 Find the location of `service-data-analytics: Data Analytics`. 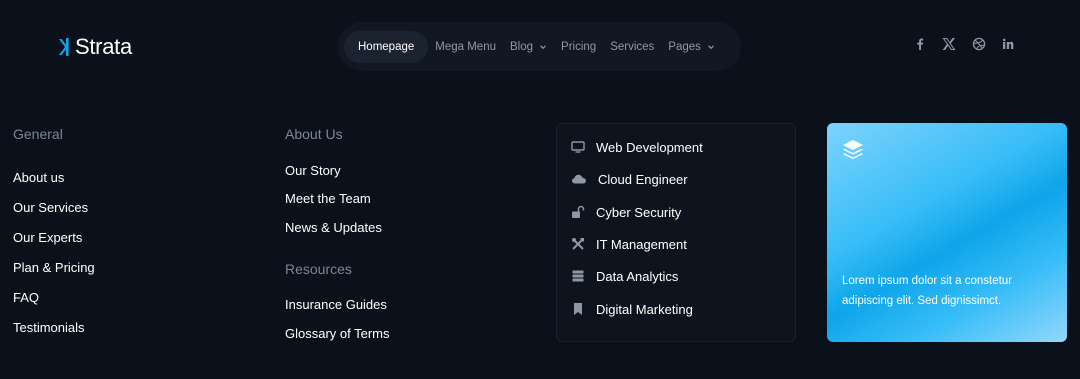

service-data-analytics: Data Analytics is located at coordinates (624, 276).